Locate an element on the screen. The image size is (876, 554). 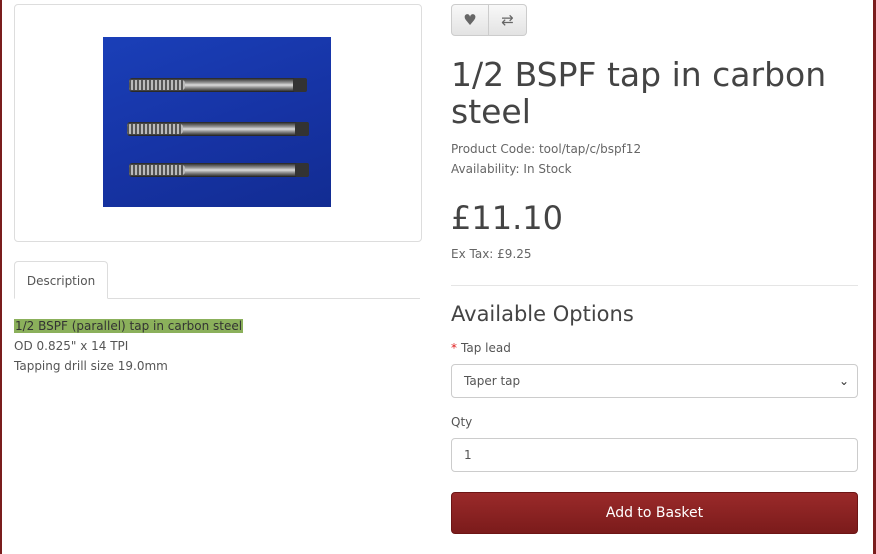
product-code: Product Code: tool/tap/c/bspf12 is located at coordinates (546, 149).